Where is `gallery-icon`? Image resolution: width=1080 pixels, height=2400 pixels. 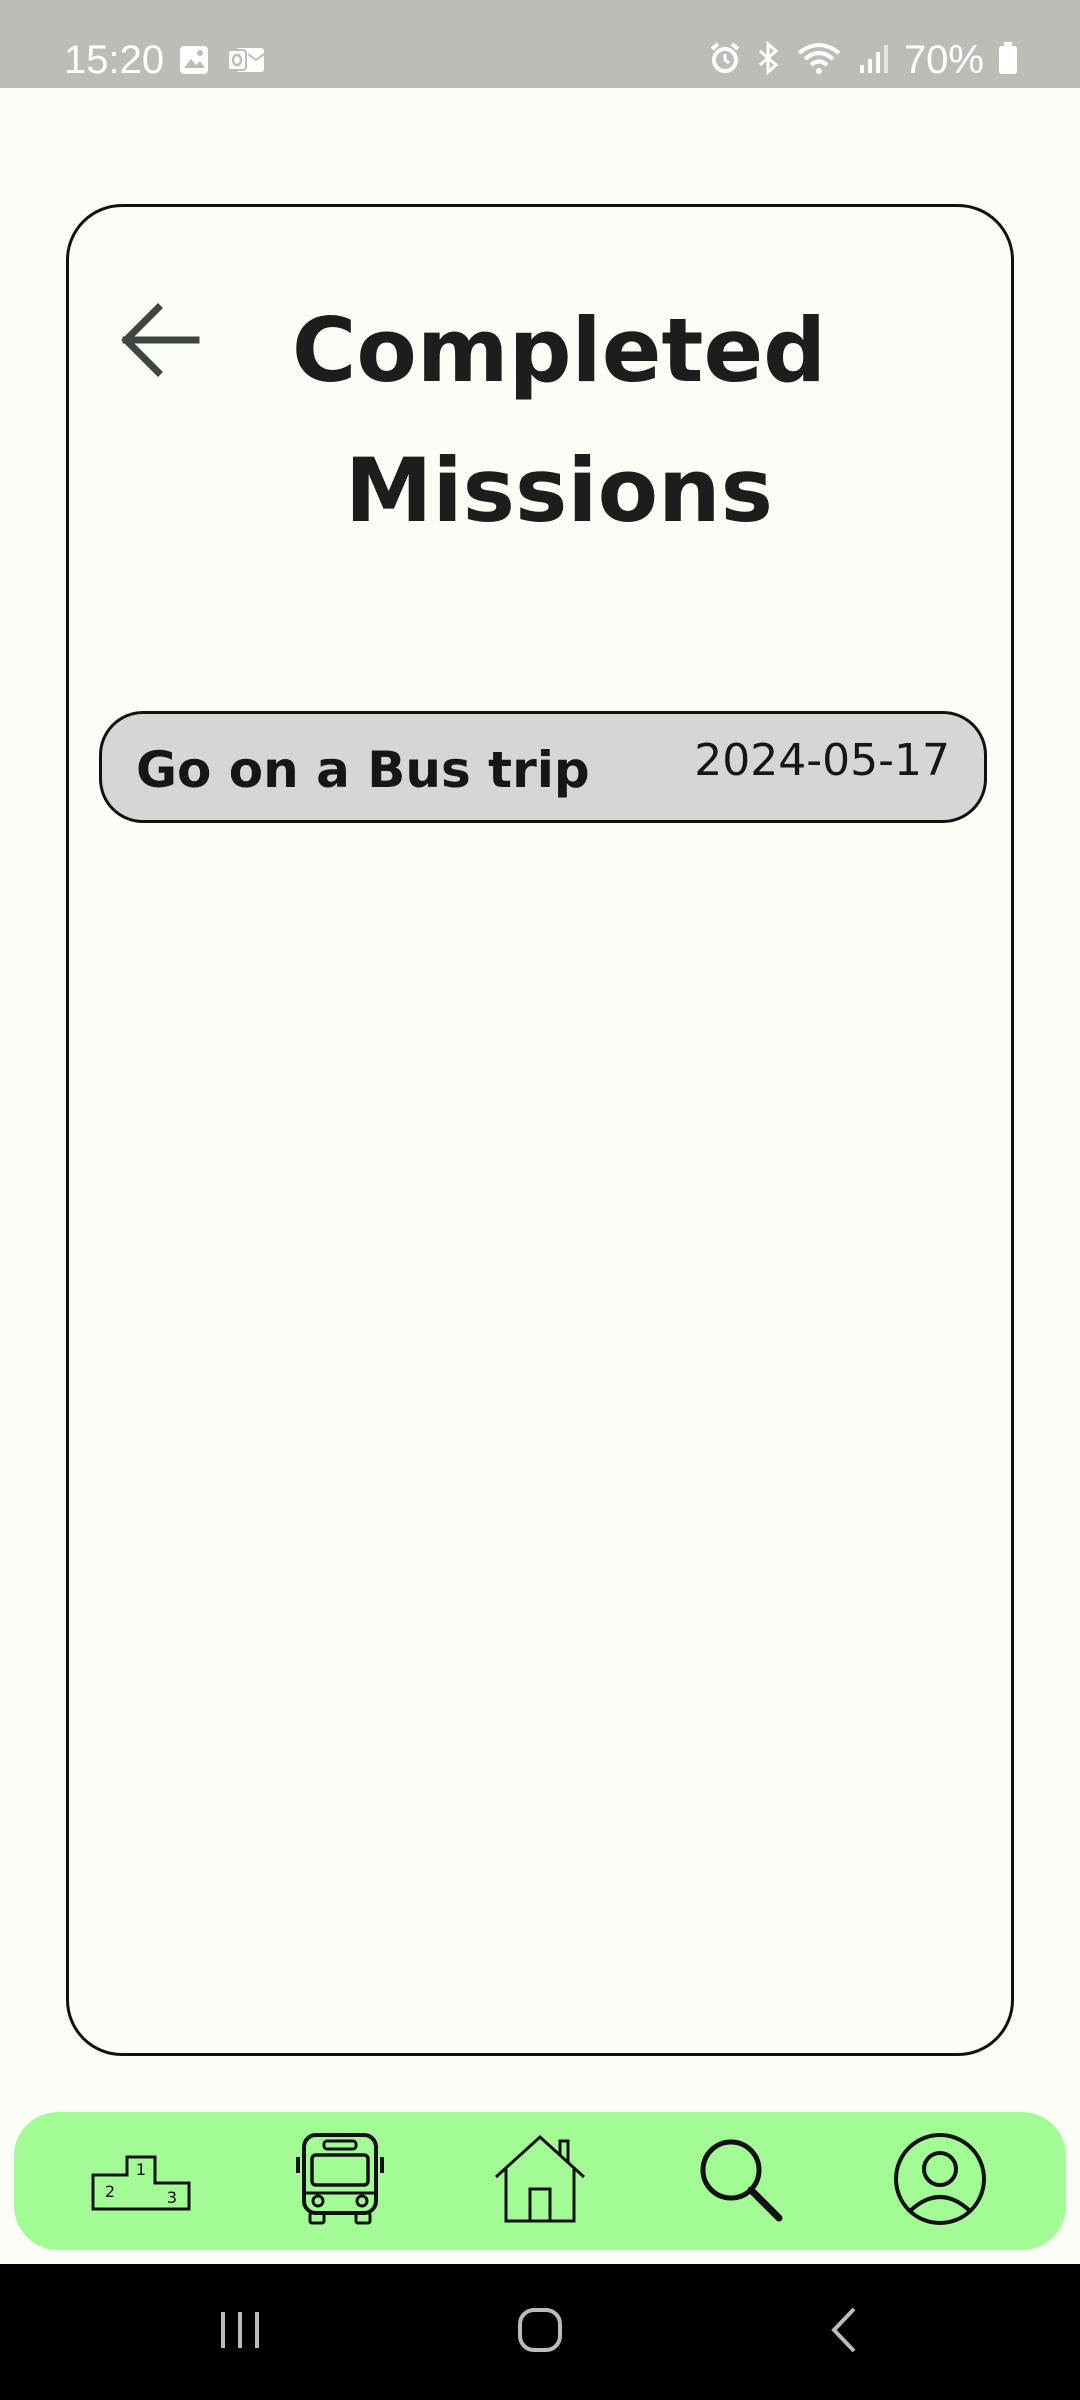 gallery-icon is located at coordinates (194, 62).